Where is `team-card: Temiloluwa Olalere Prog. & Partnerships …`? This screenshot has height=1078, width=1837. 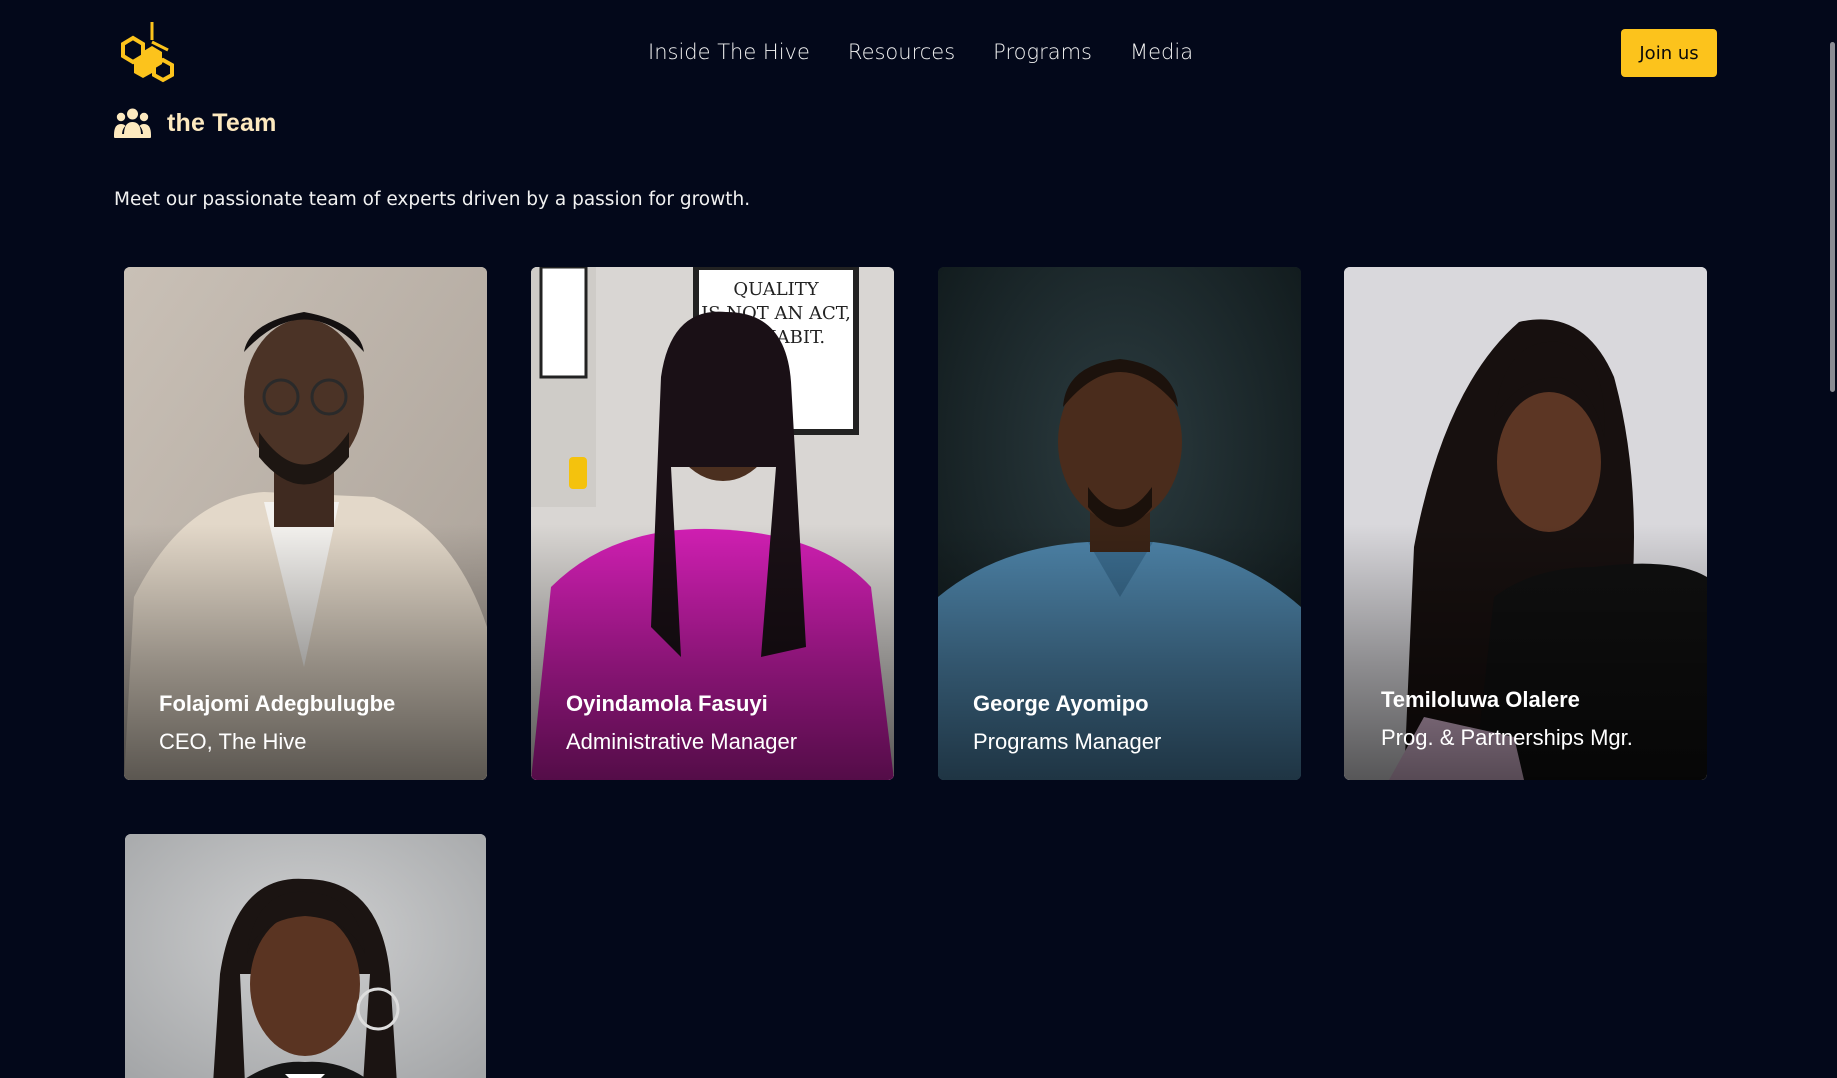 team-card: Temiloluwa Olalere Prog. & Partnerships … is located at coordinates (1525, 523).